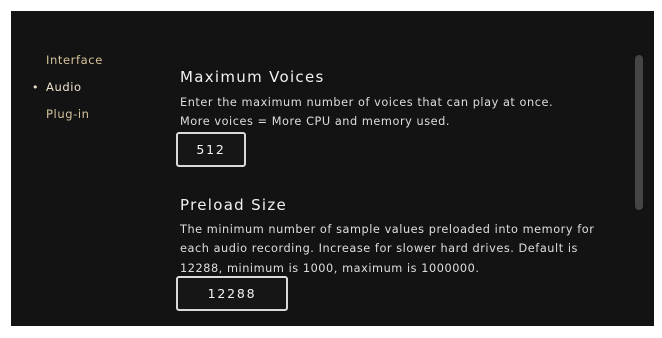 The width and height of the screenshot is (662, 338). I want to click on sidebar-item-interface: Interface, so click(74, 60).